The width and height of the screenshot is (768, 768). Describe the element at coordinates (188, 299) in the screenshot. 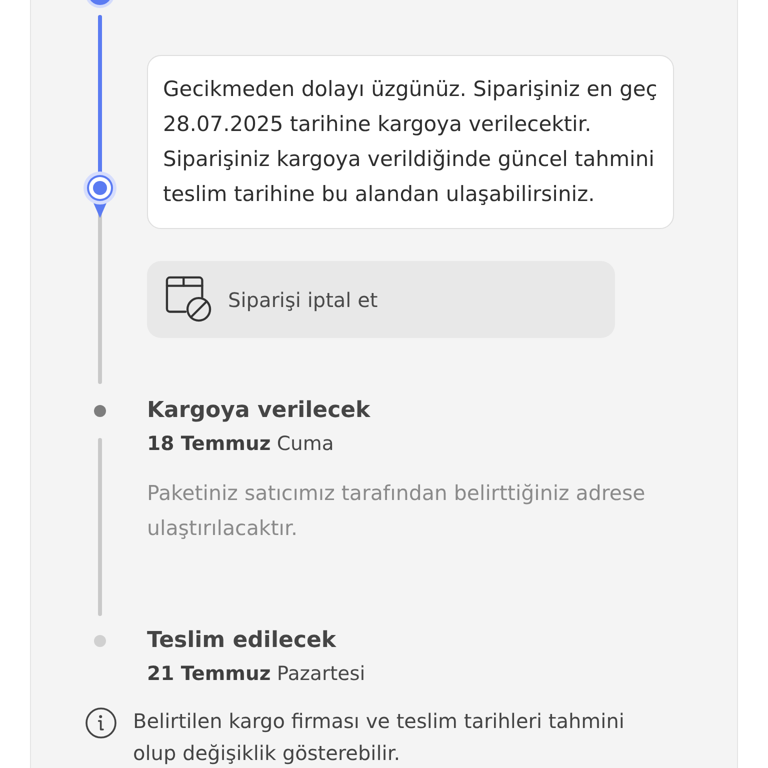

I see `box-cancel-icon` at that location.